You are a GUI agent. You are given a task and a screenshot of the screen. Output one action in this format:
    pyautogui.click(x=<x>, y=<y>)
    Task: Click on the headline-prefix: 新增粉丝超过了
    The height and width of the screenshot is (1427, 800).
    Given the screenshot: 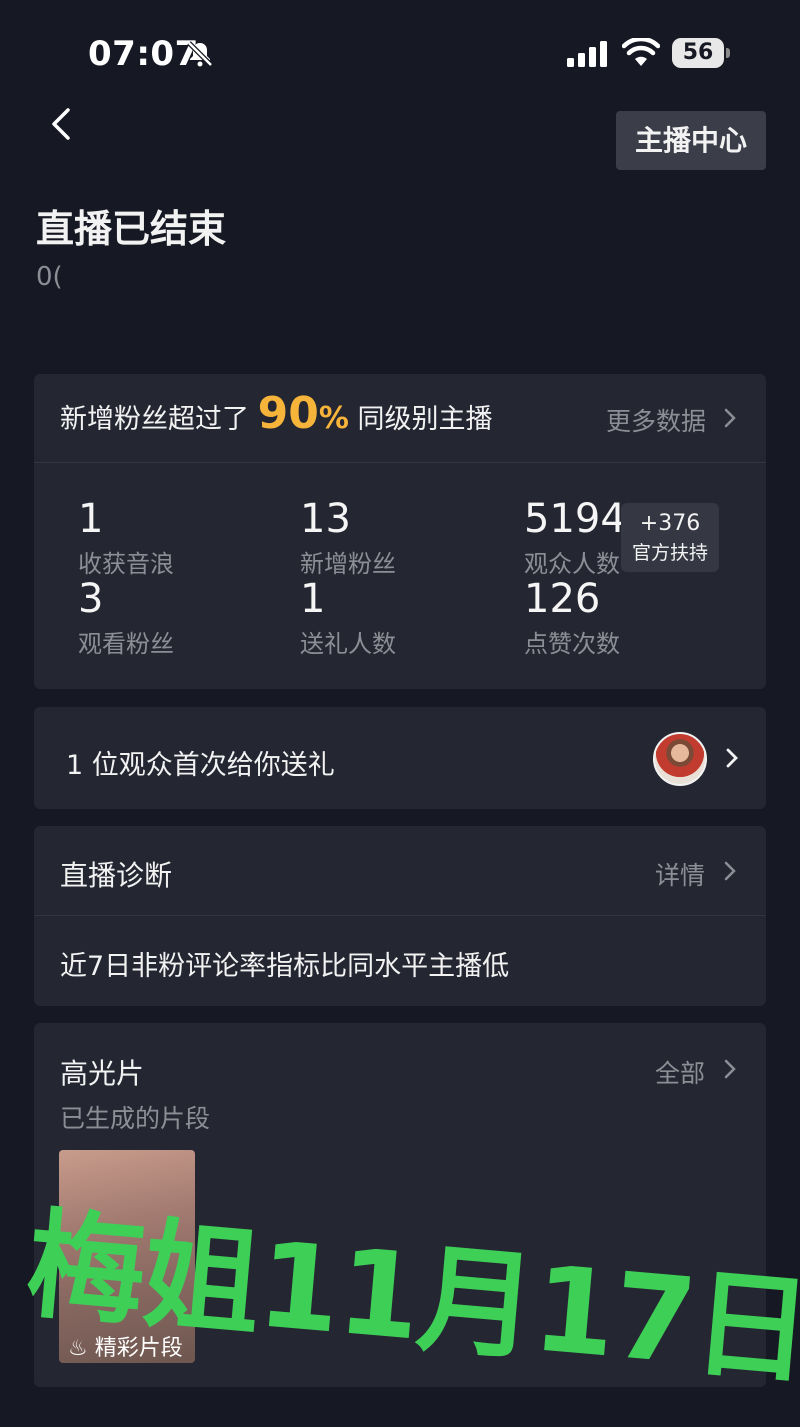 What is the action you would take?
    pyautogui.click(x=154, y=419)
    